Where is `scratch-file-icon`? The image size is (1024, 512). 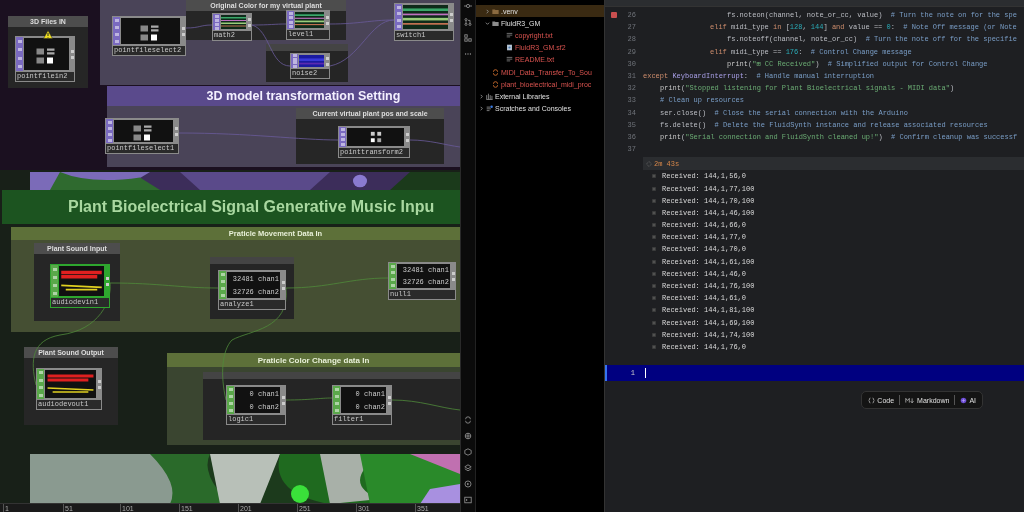 scratch-file-icon is located at coordinates (489, 109).